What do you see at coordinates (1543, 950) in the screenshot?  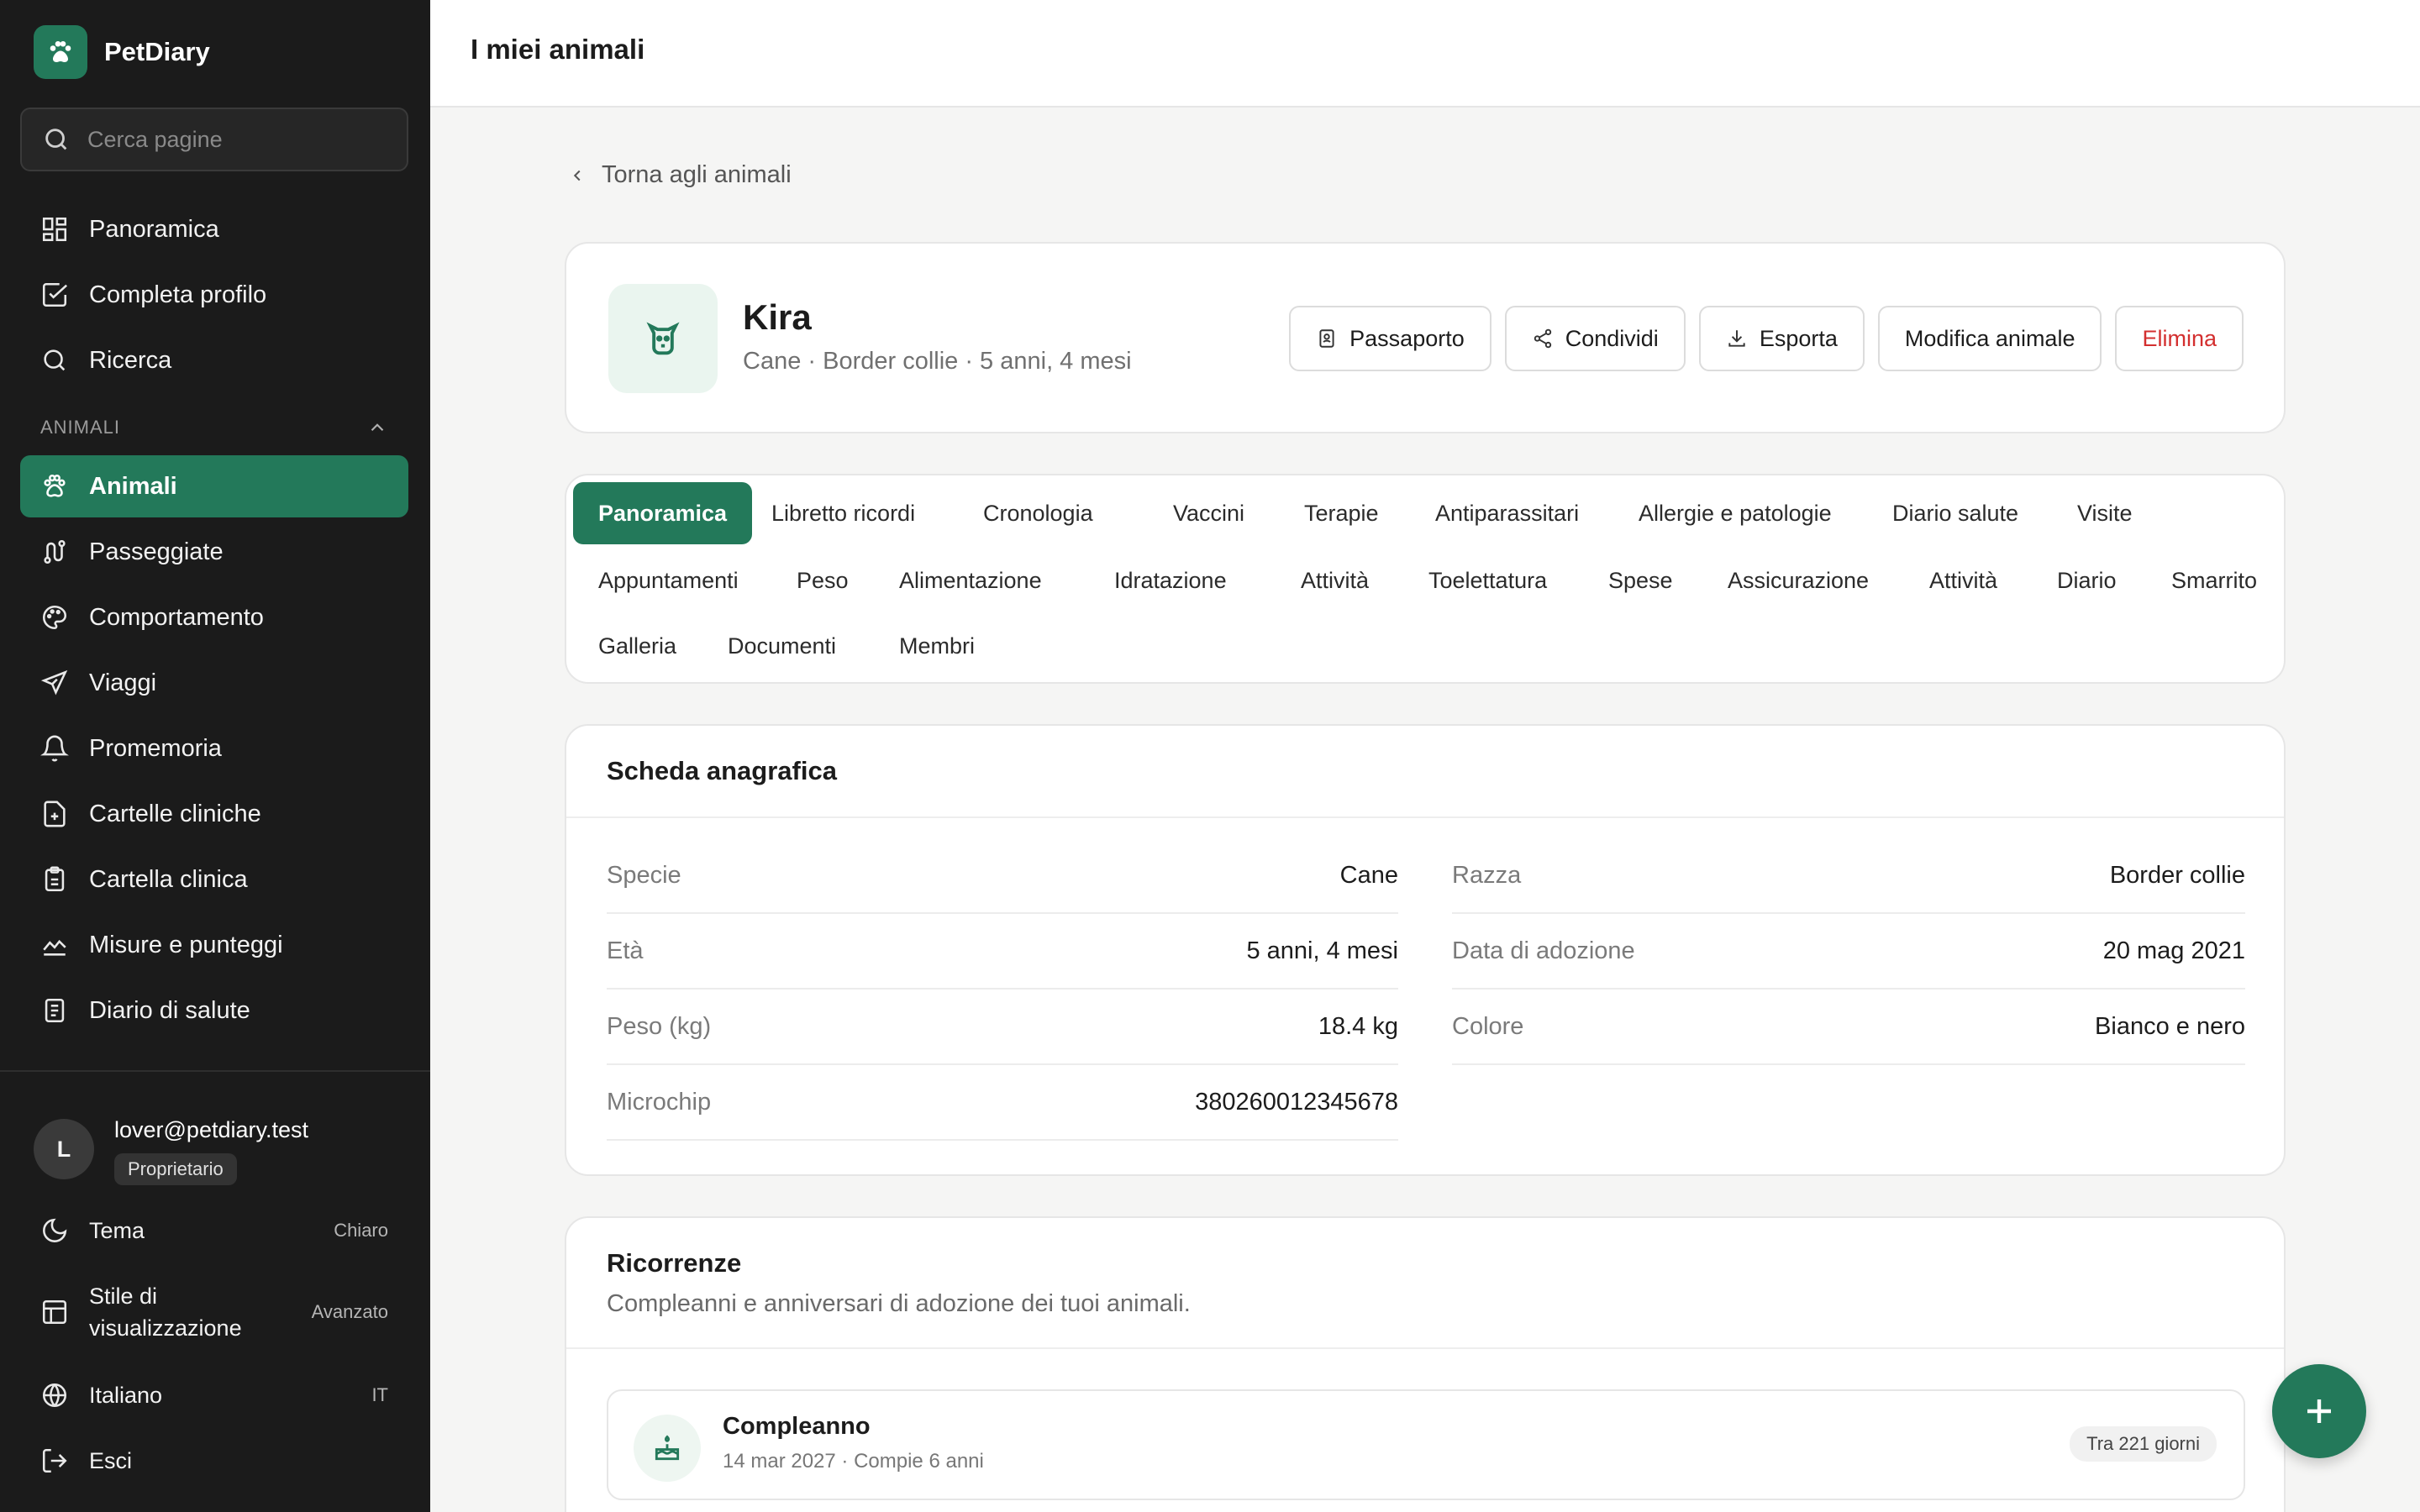 I see `field-label: Data di adozione` at bounding box center [1543, 950].